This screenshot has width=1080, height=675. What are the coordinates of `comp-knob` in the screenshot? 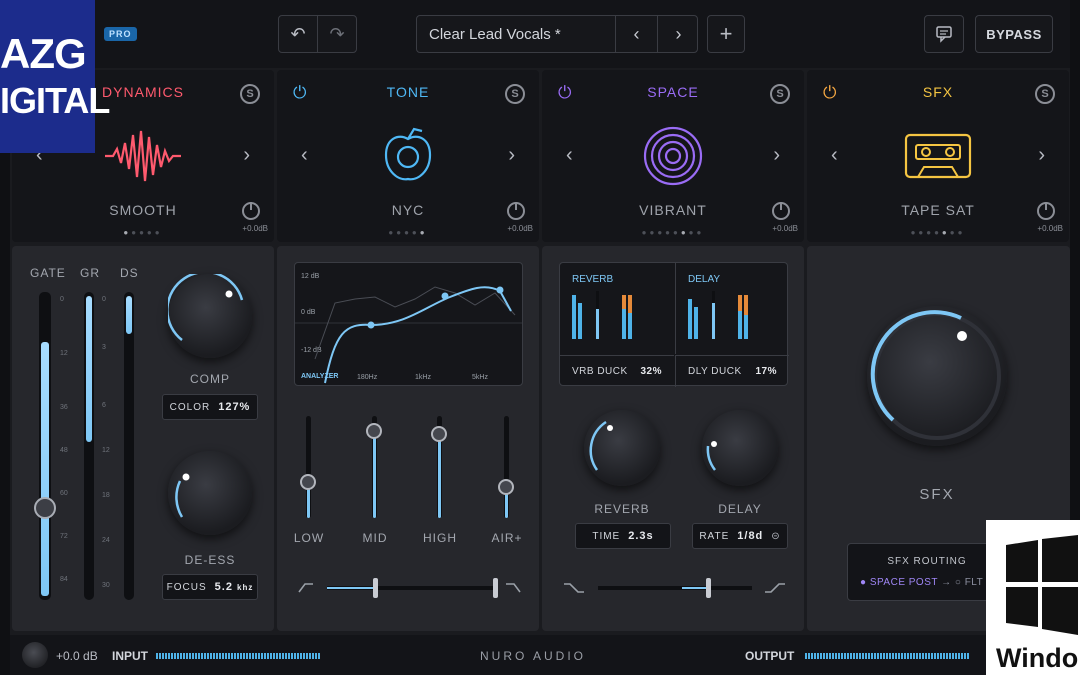 It's located at (209, 314).